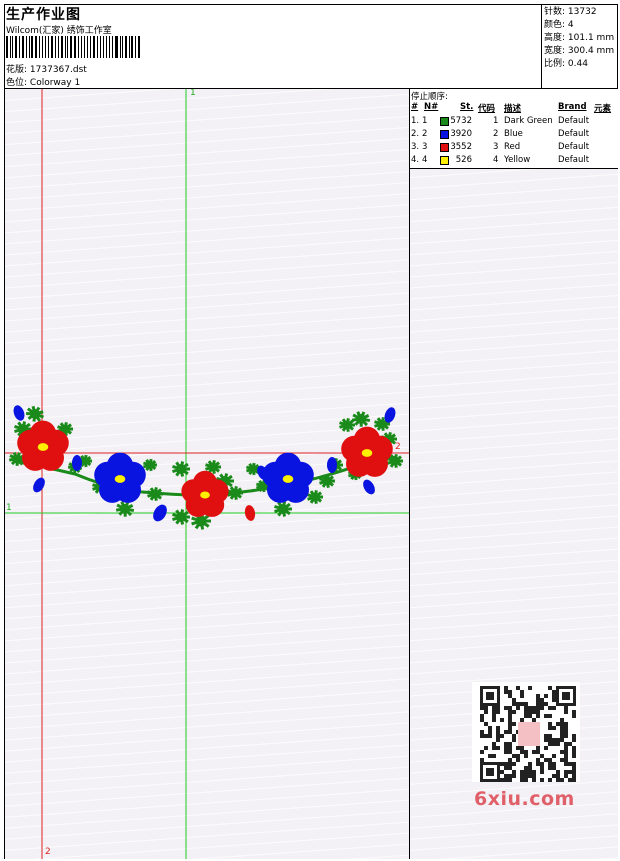 Image resolution: width=620 pixels, height=861 pixels. Describe the element at coordinates (9, 508) in the screenshot. I see `guide-label-left: 1` at that location.